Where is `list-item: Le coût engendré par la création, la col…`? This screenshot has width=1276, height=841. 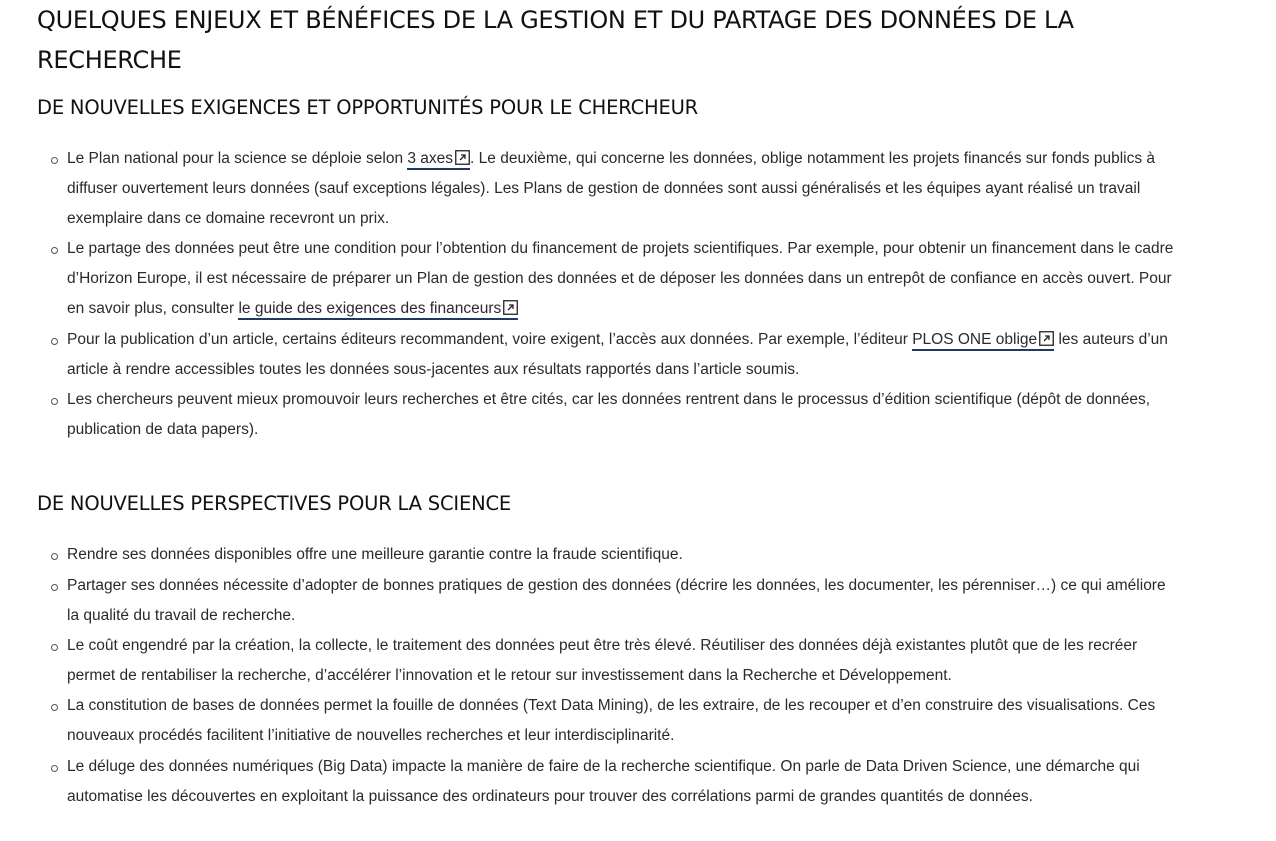
list-item: Le coût engendré par la création, la col… is located at coordinates (614, 661).